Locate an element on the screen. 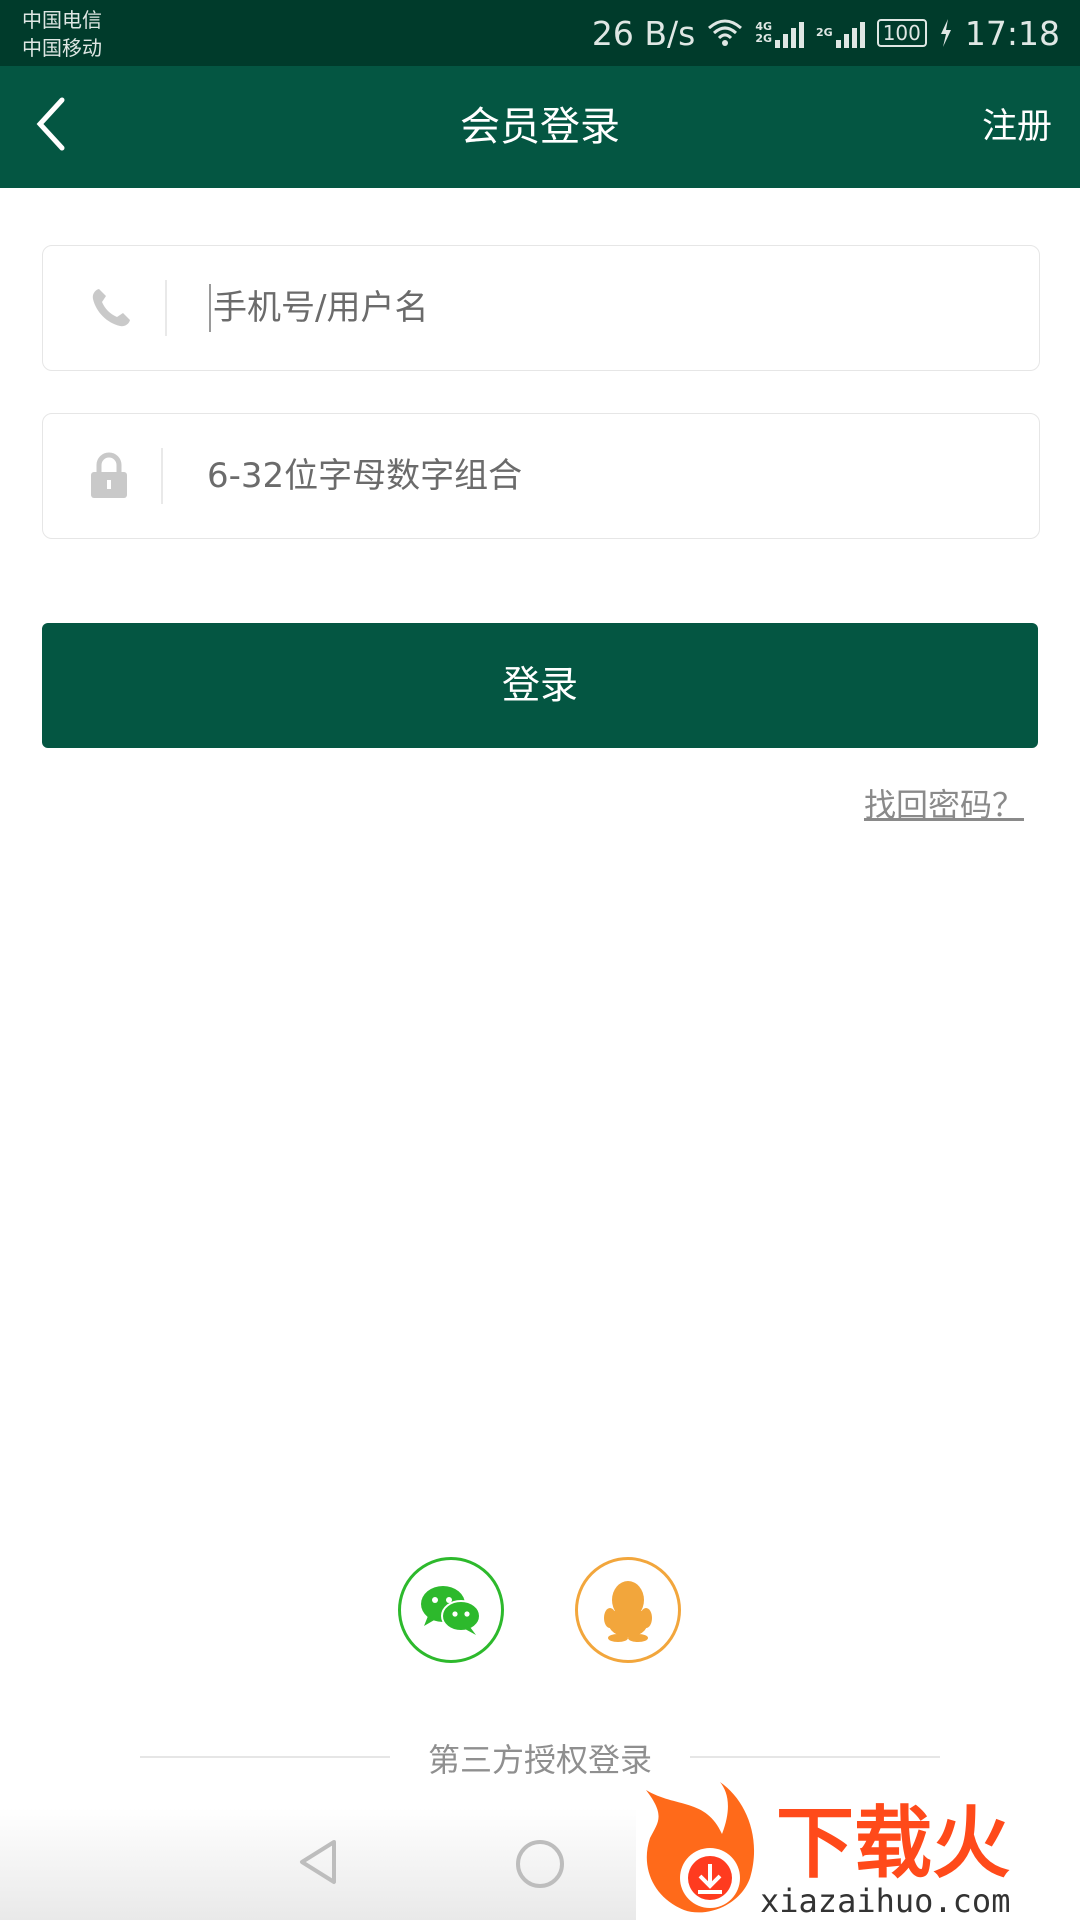 The height and width of the screenshot is (1924, 1080). login-button: 登录 is located at coordinates (540, 685).